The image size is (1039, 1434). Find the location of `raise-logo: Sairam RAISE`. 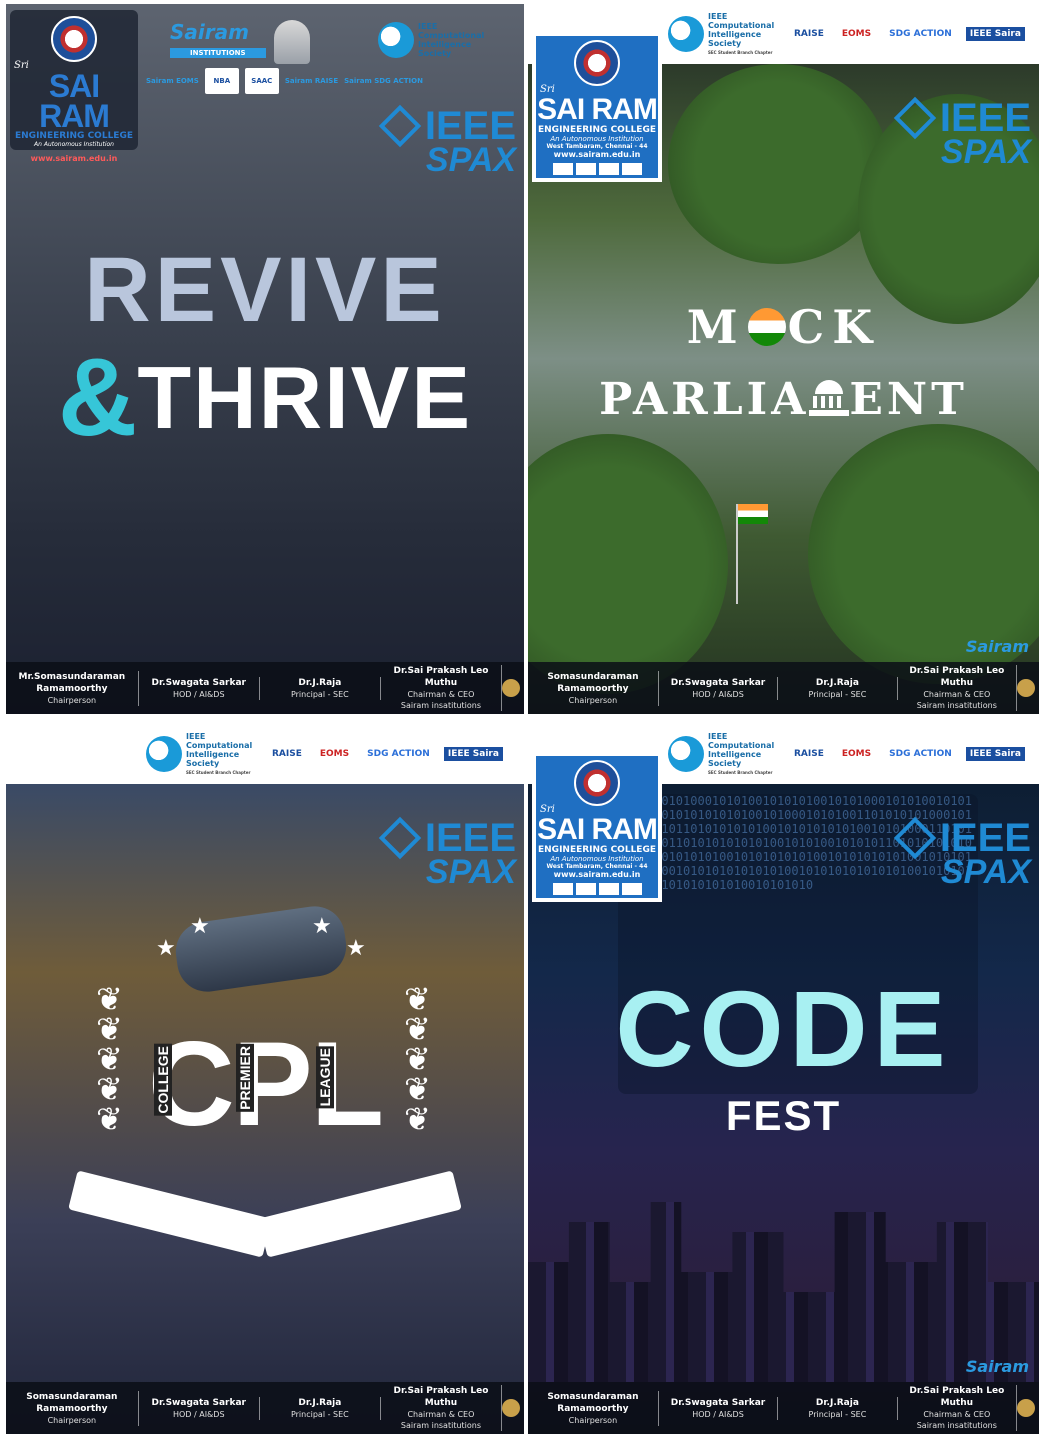

raise-logo: Sairam RAISE is located at coordinates (311, 81).